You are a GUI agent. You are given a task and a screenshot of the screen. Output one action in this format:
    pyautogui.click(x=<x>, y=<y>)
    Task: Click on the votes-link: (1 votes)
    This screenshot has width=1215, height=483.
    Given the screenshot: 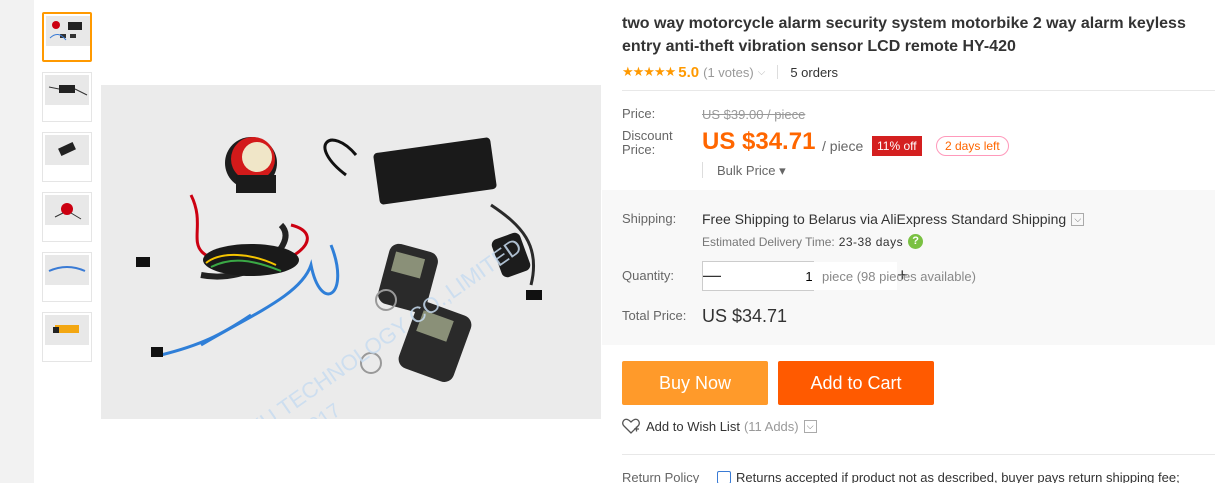 What is the action you would take?
    pyautogui.click(x=728, y=72)
    